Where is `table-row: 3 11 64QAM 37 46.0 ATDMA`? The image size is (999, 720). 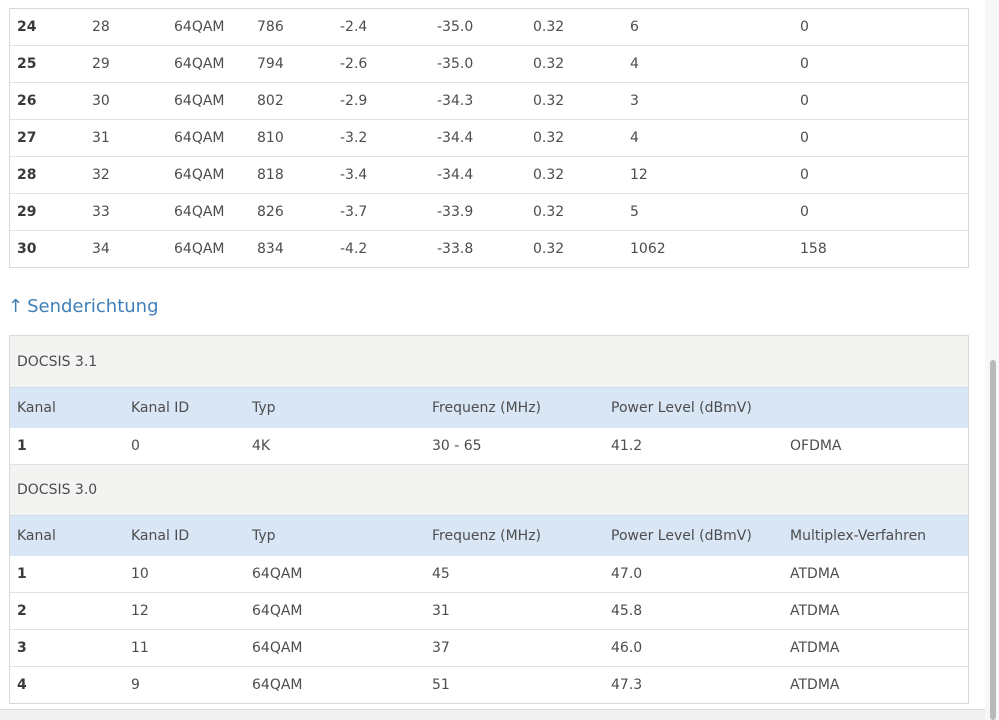
table-row: 3 11 64QAM 37 46.0 ATDMA is located at coordinates (489, 647).